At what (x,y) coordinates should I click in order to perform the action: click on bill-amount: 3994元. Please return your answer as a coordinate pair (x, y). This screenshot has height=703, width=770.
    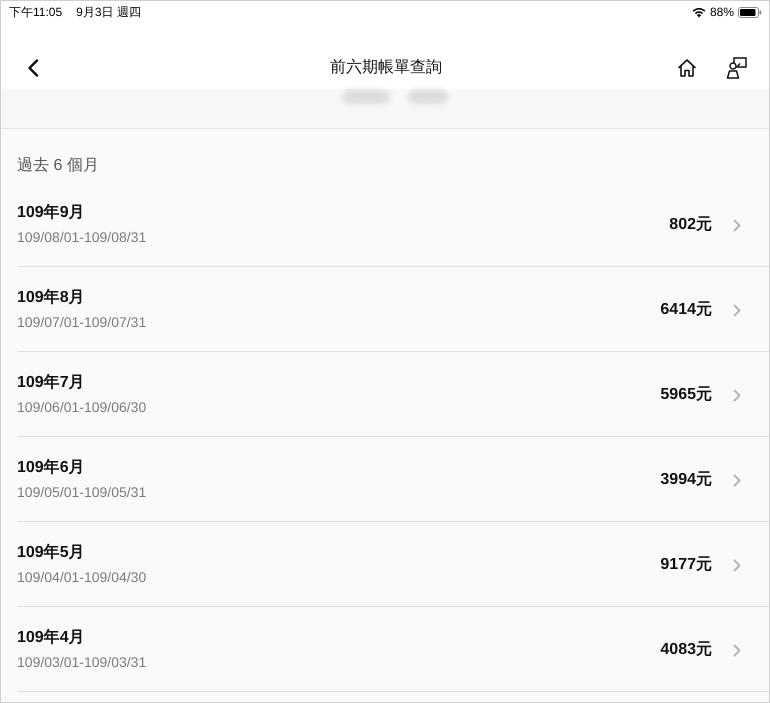
    Looking at the image, I should click on (686, 480).